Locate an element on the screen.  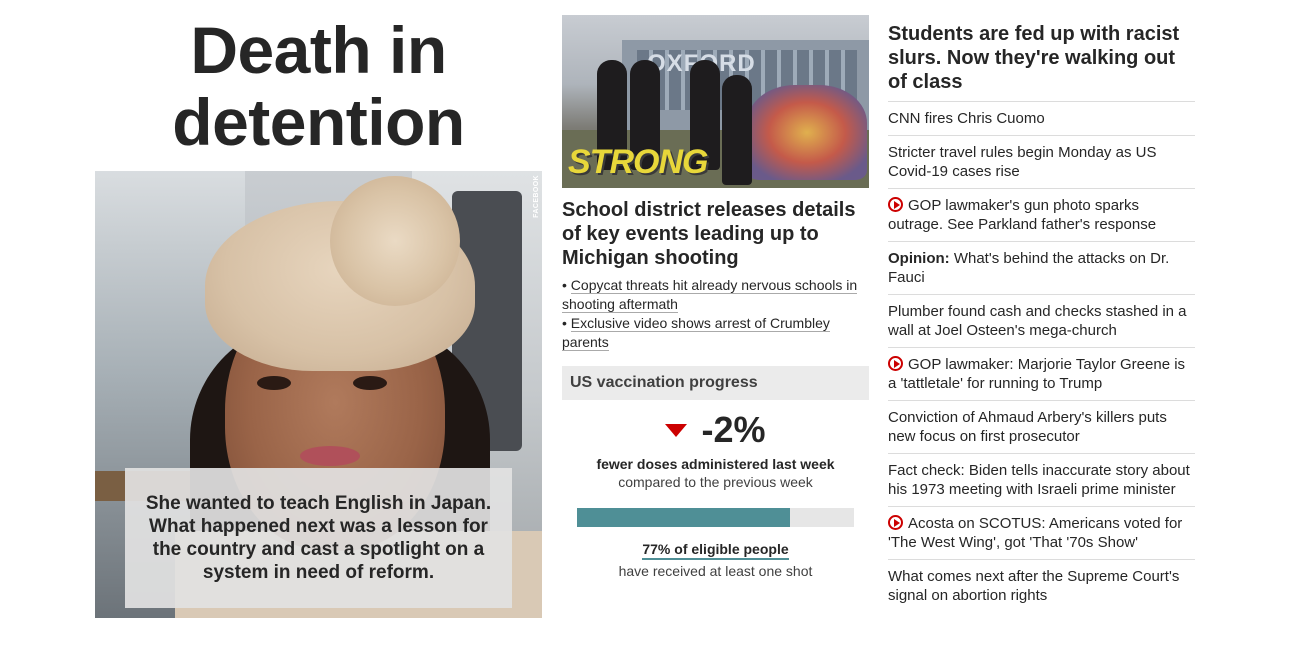
vaccination-eligible-link: 77% of eligible people is located at coordinates (715, 550).